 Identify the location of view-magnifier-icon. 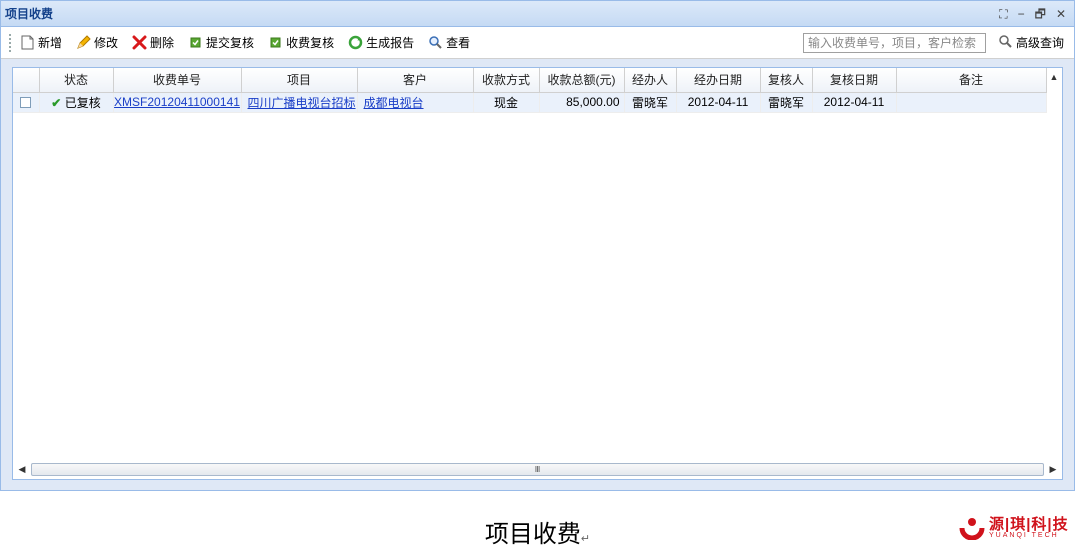
(435, 42).